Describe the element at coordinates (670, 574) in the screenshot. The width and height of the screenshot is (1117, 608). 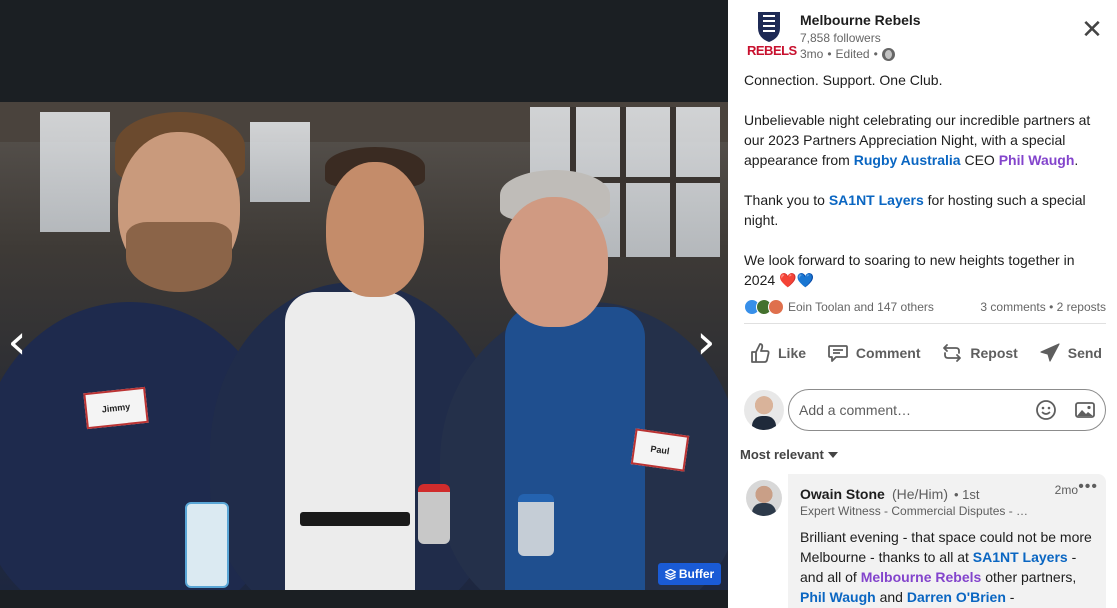
I see `buffer-icon` at that location.